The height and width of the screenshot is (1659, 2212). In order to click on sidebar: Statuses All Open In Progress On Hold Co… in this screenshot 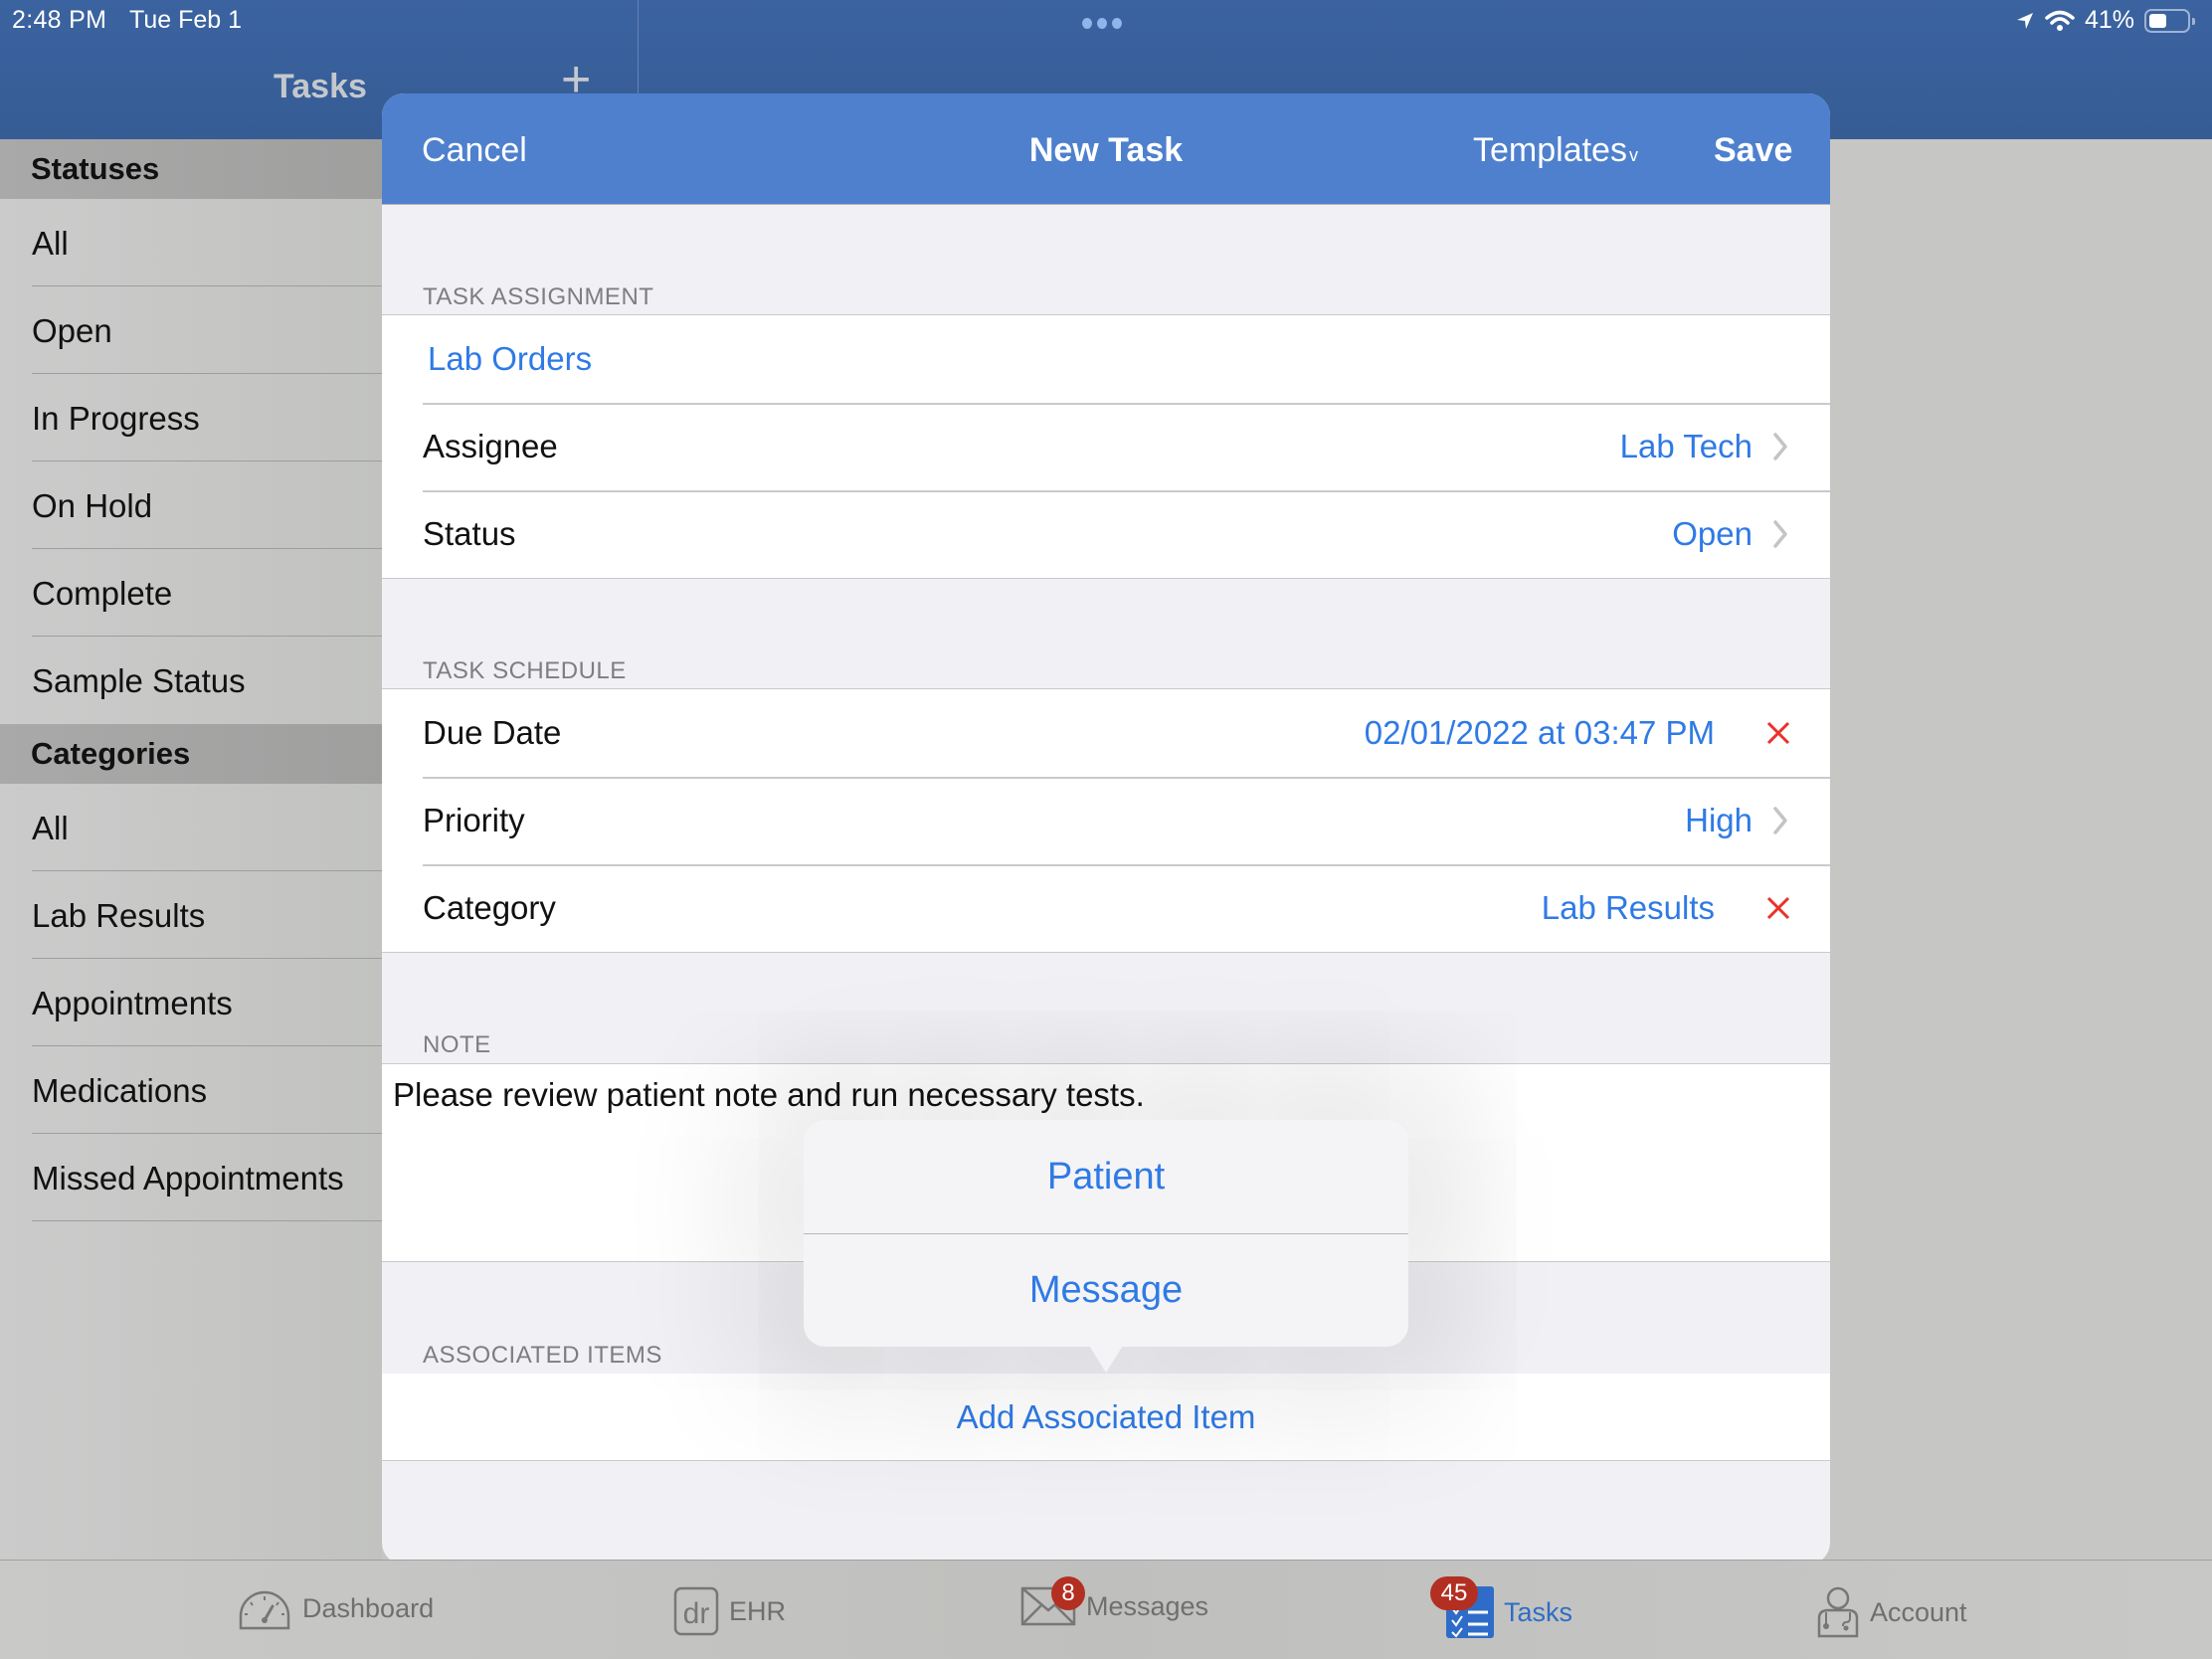, I will do `click(191, 849)`.